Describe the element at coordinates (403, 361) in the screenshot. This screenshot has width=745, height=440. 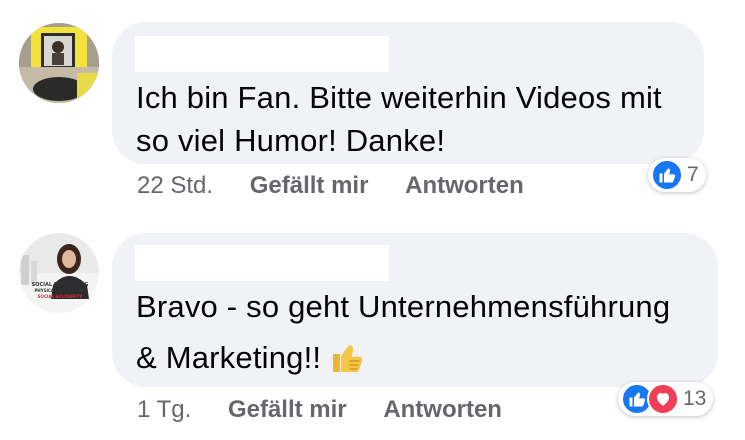
I see `comment-text-line: & Marketing!!` at that location.